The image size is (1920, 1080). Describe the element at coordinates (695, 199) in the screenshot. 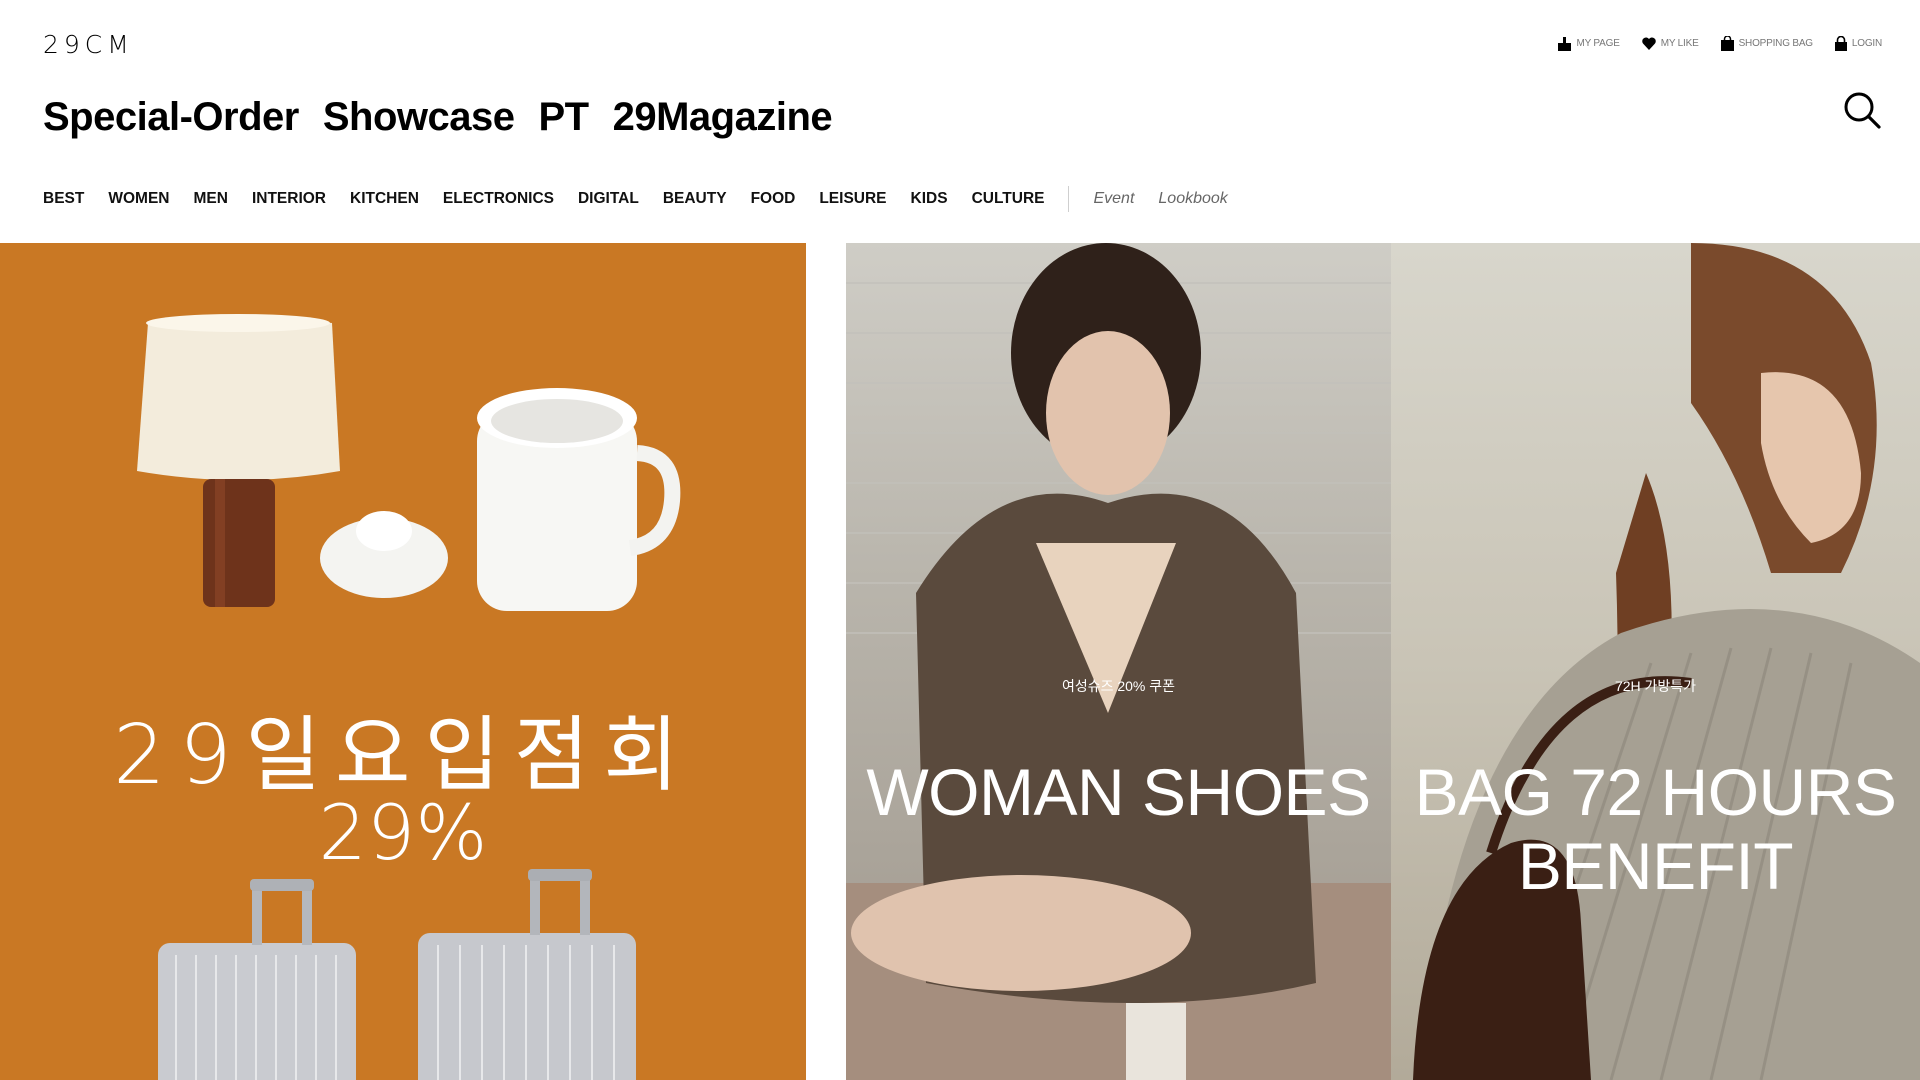

I see `category-beauty: BEAUTY` at that location.